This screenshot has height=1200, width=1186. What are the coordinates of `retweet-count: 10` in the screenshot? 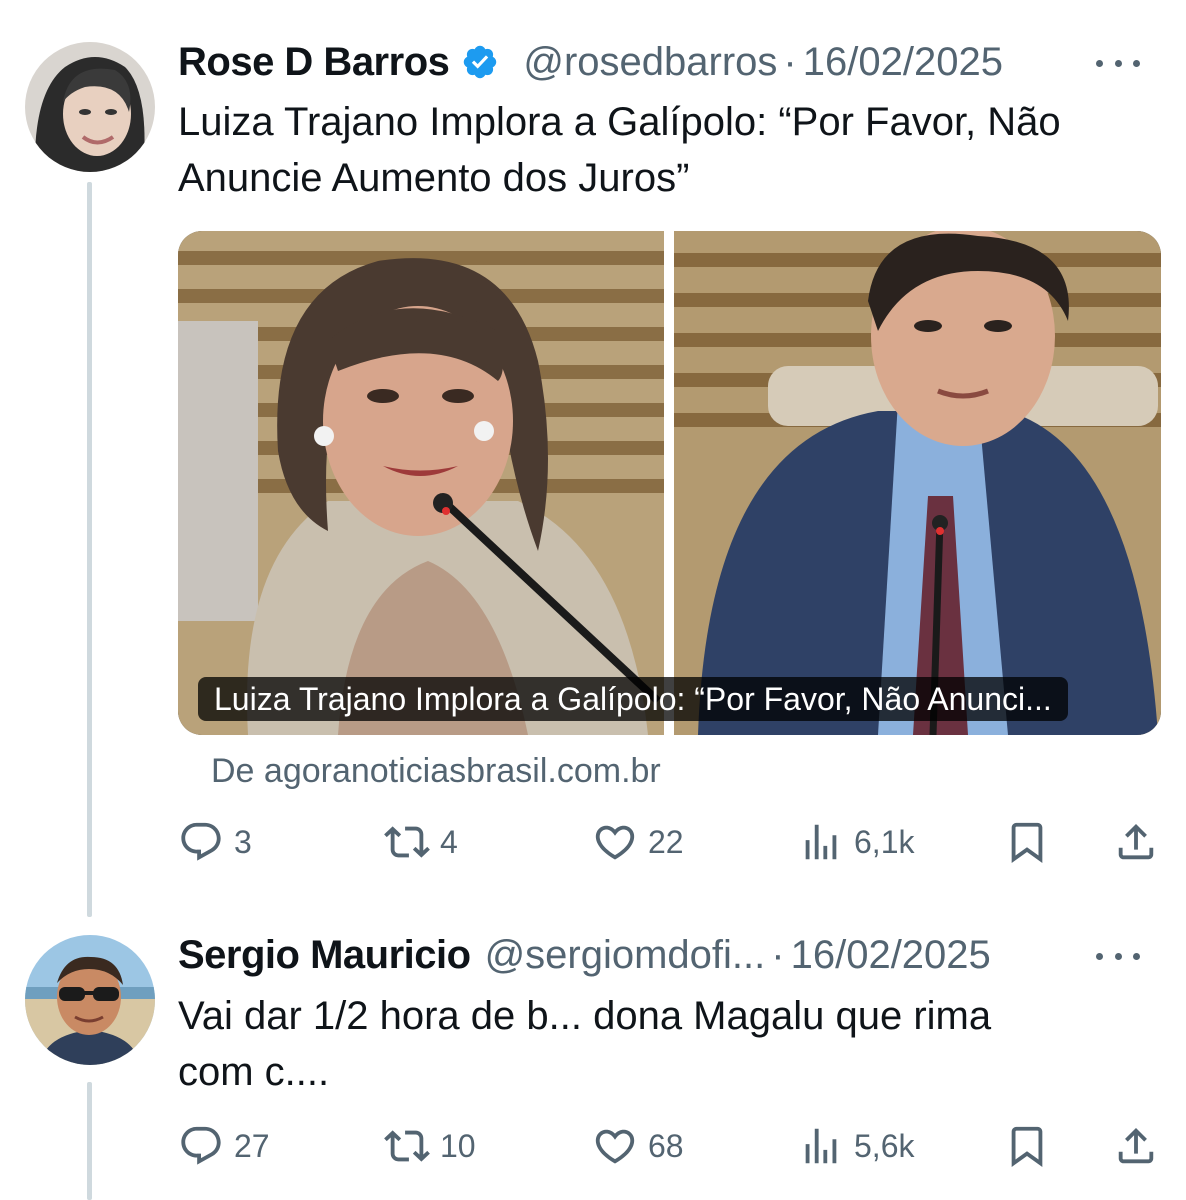 It's located at (458, 1145).